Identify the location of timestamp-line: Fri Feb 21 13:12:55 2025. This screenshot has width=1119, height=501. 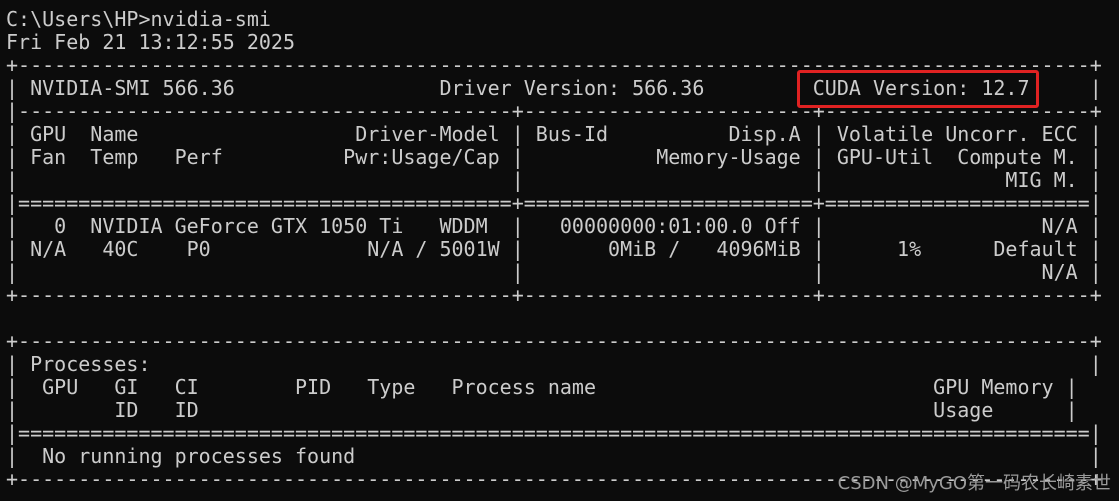
(150, 42).